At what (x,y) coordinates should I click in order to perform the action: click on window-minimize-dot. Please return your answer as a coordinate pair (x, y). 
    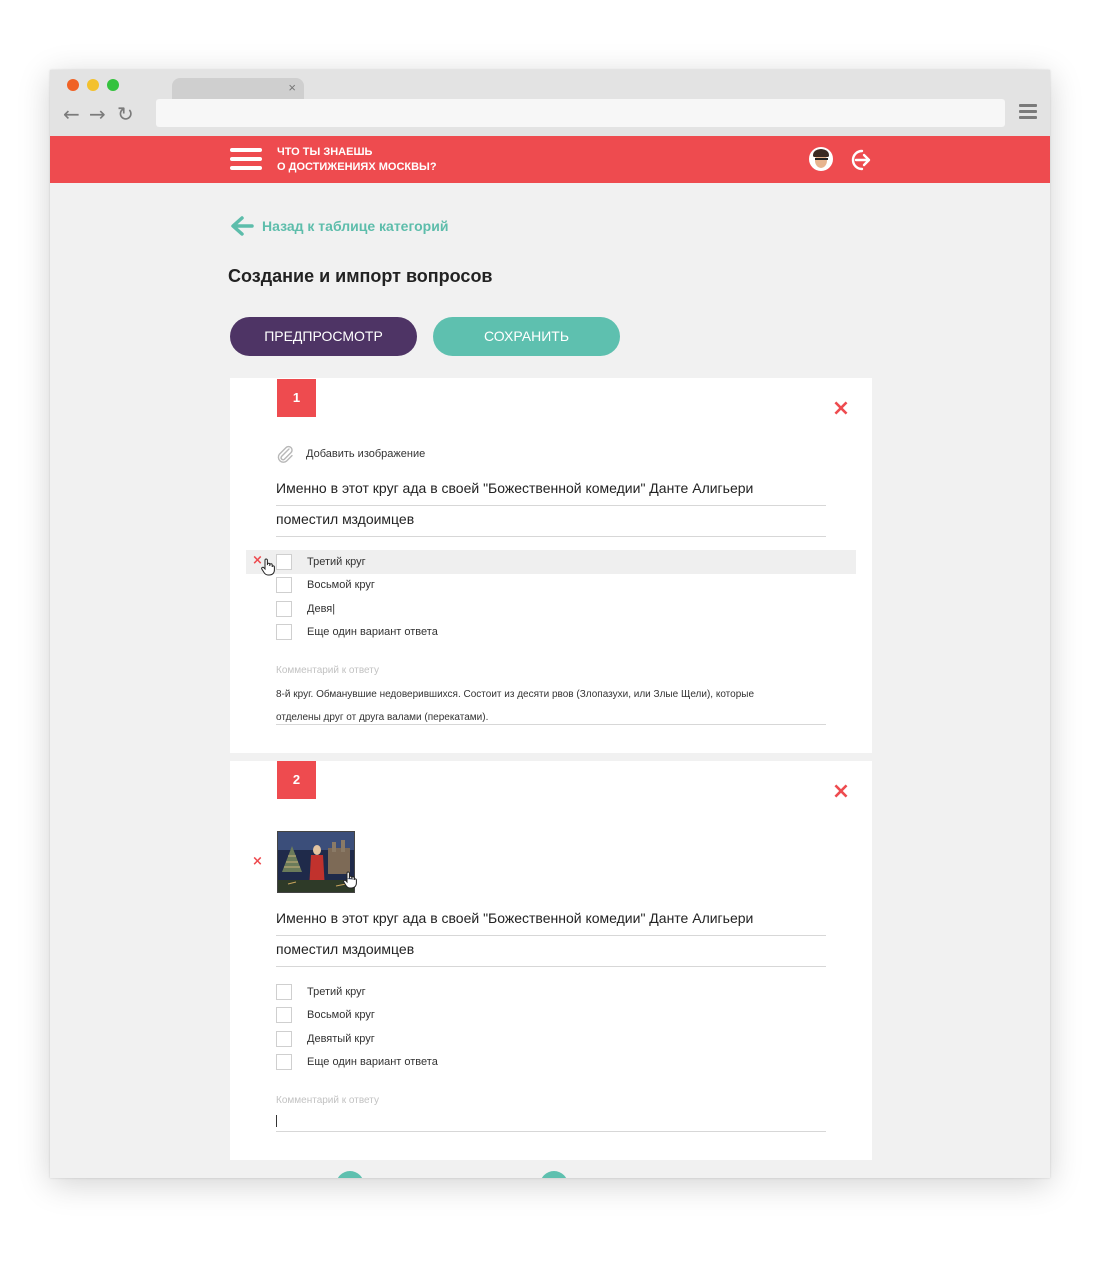
    Looking at the image, I should click on (93, 85).